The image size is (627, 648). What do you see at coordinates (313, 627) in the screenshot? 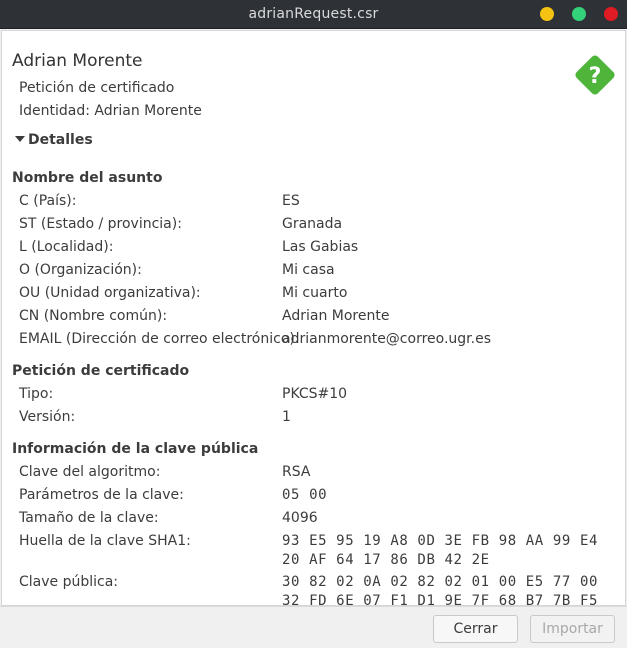
I see `dialog-footer: Cerrar Importar` at bounding box center [313, 627].